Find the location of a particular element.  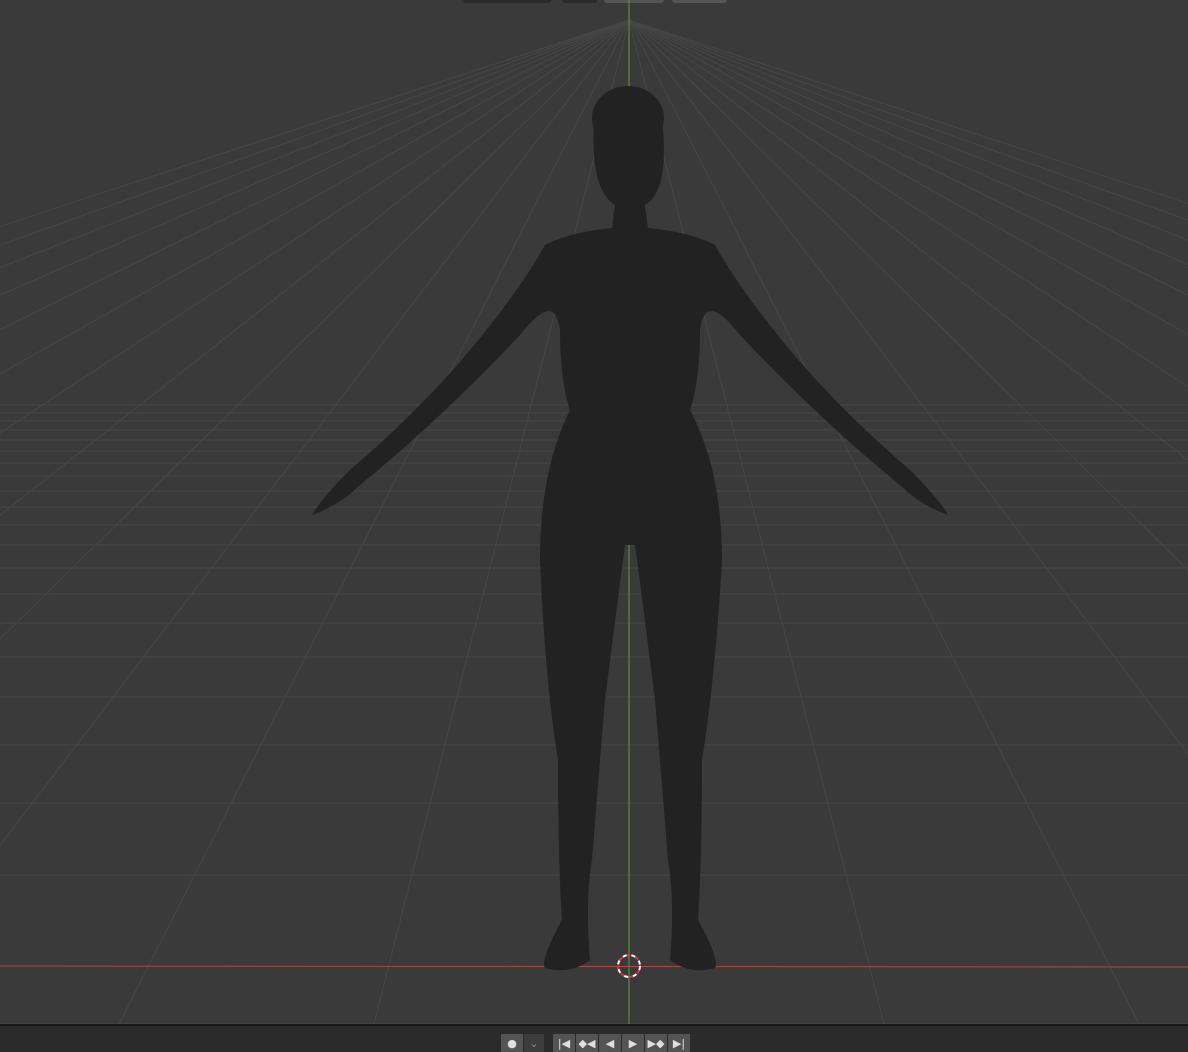

record-icon: ● is located at coordinates (512, 1043).